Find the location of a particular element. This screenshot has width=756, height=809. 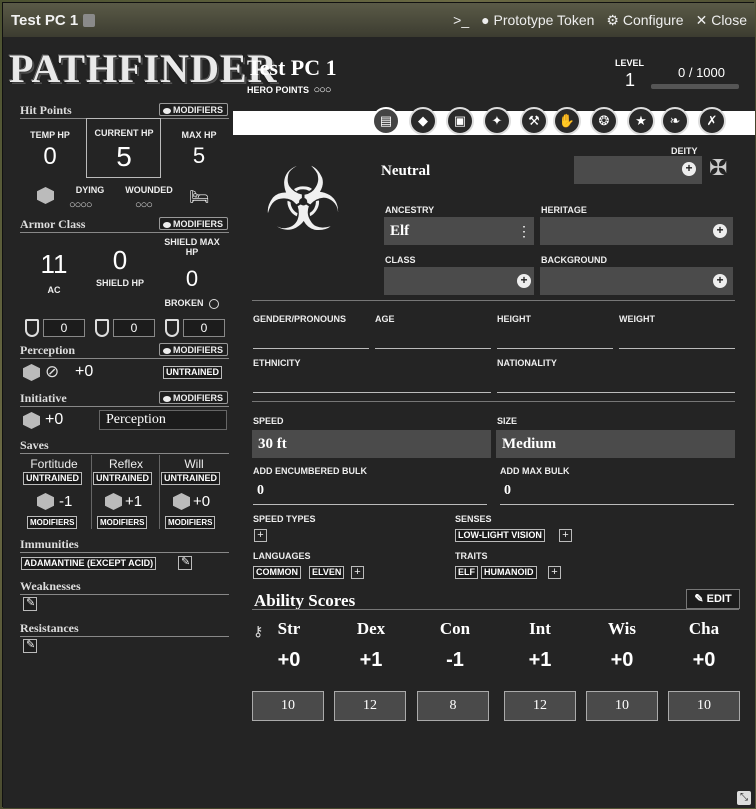

shield-field-3: 0 is located at coordinates (194, 328).